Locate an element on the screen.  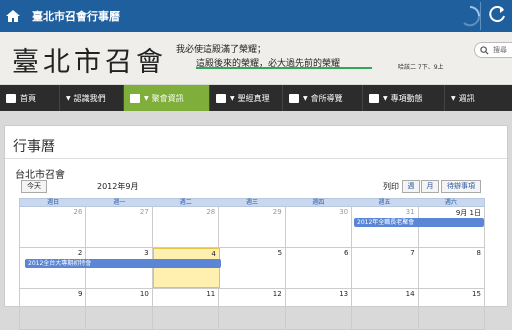
weekday-header: 週日 週一 週二 週三 週四 週五 週六 is located at coordinates (252, 202).